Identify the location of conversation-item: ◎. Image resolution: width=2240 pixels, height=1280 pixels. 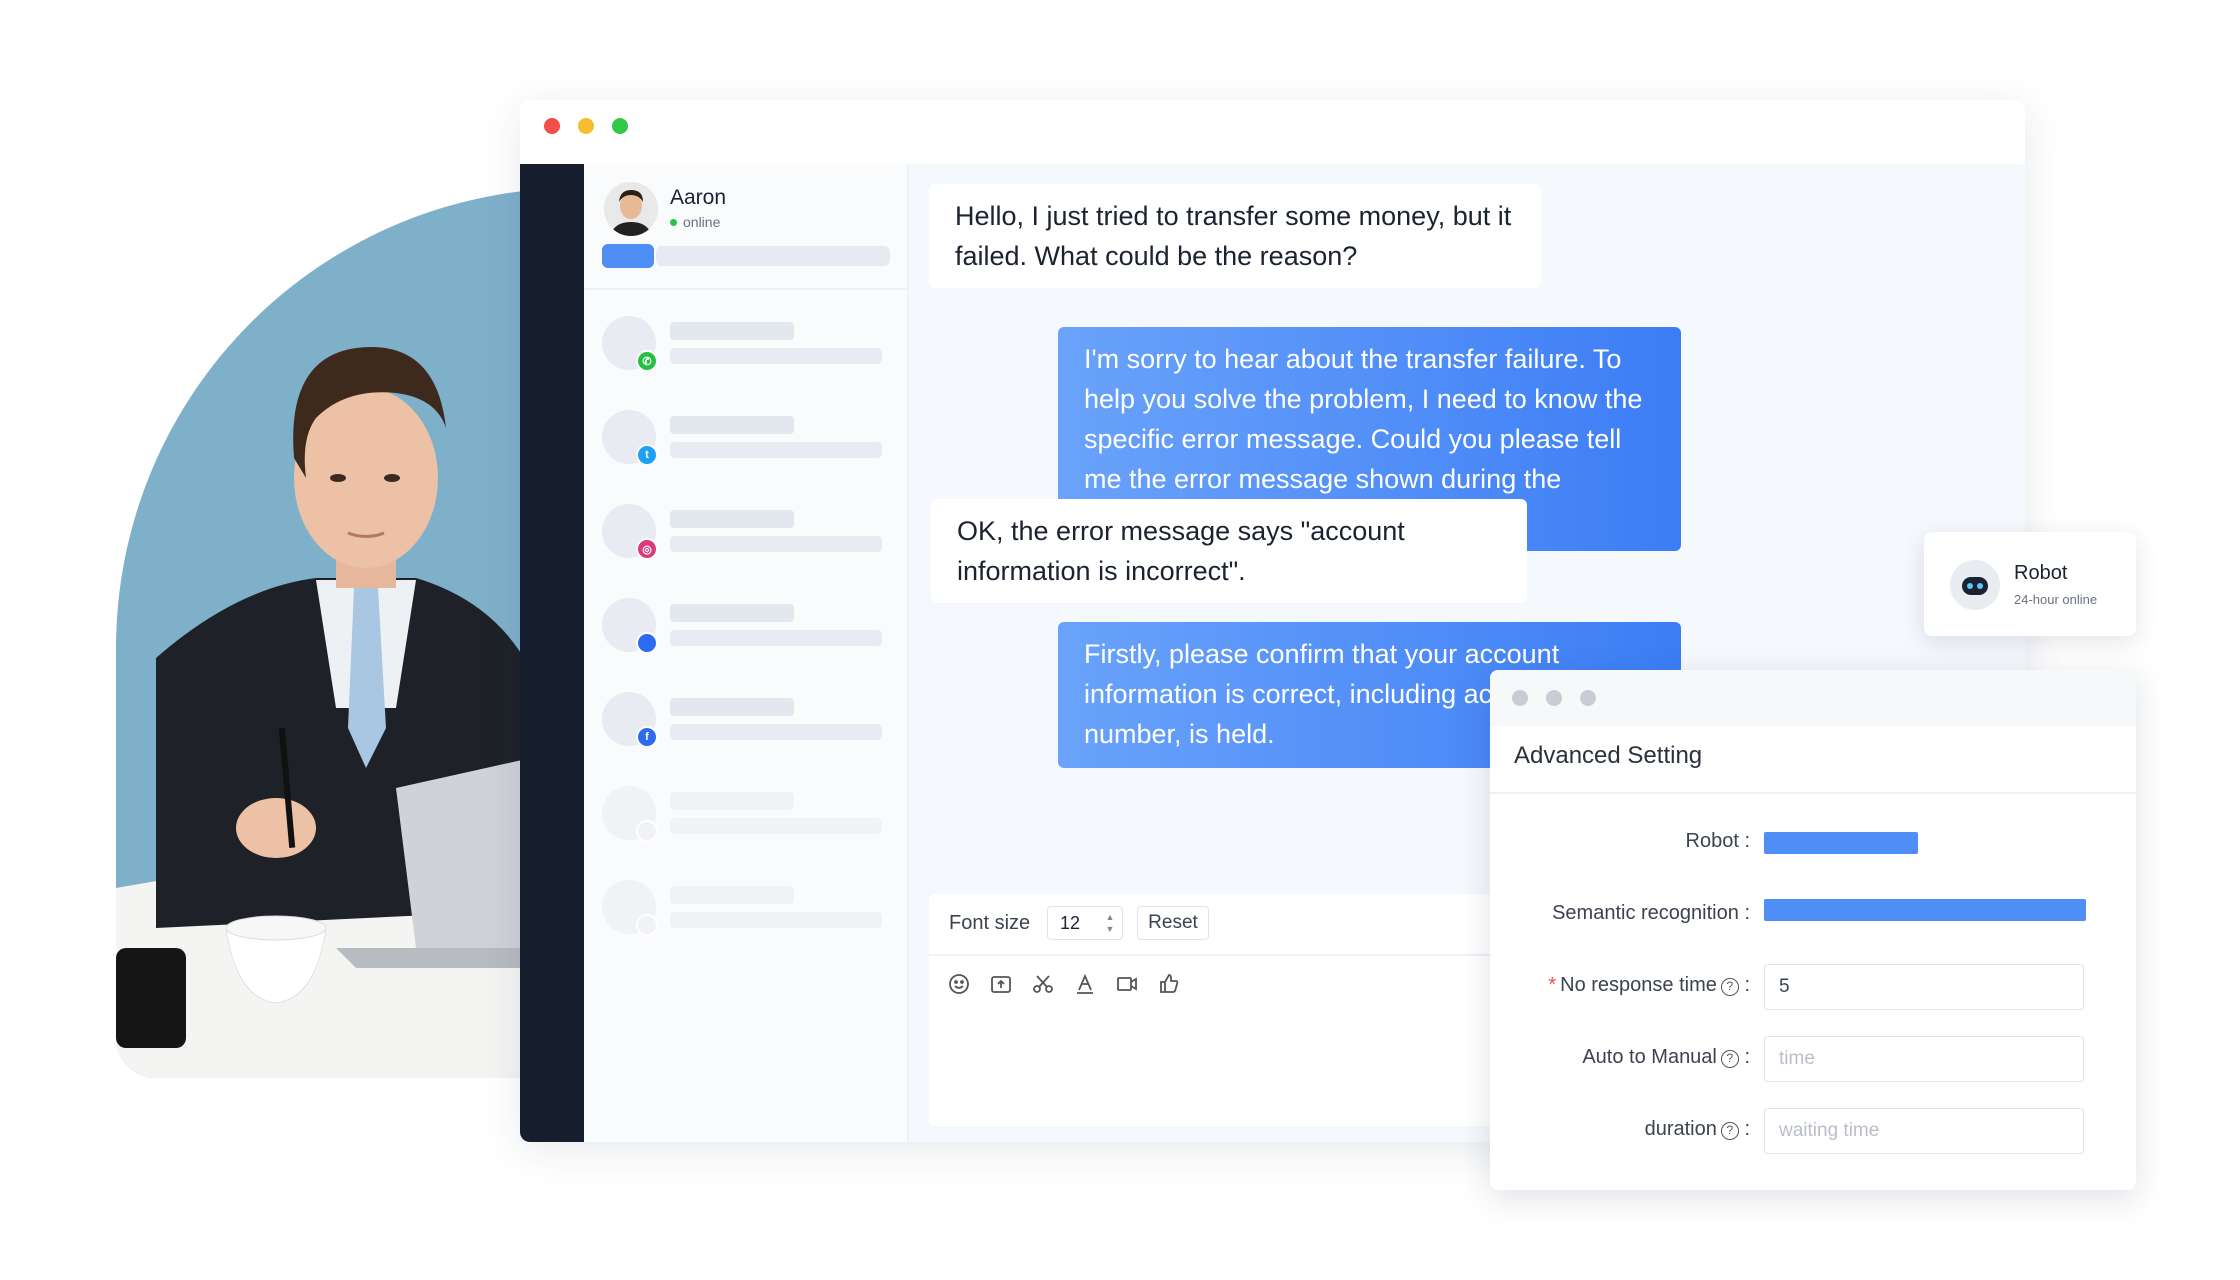
(745, 531).